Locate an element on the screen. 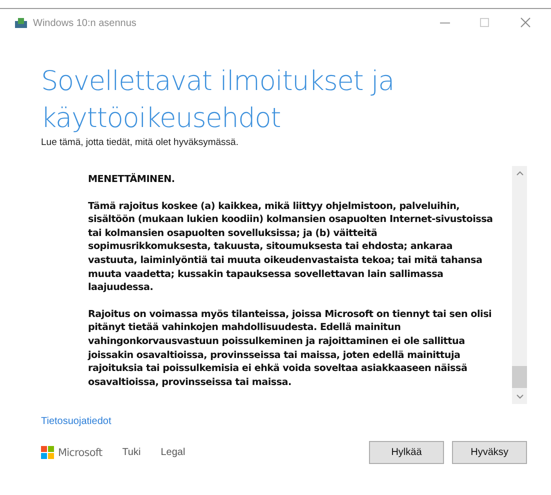 The width and height of the screenshot is (551, 495). privacy-link: Tietosuojatiedot is located at coordinates (76, 421).